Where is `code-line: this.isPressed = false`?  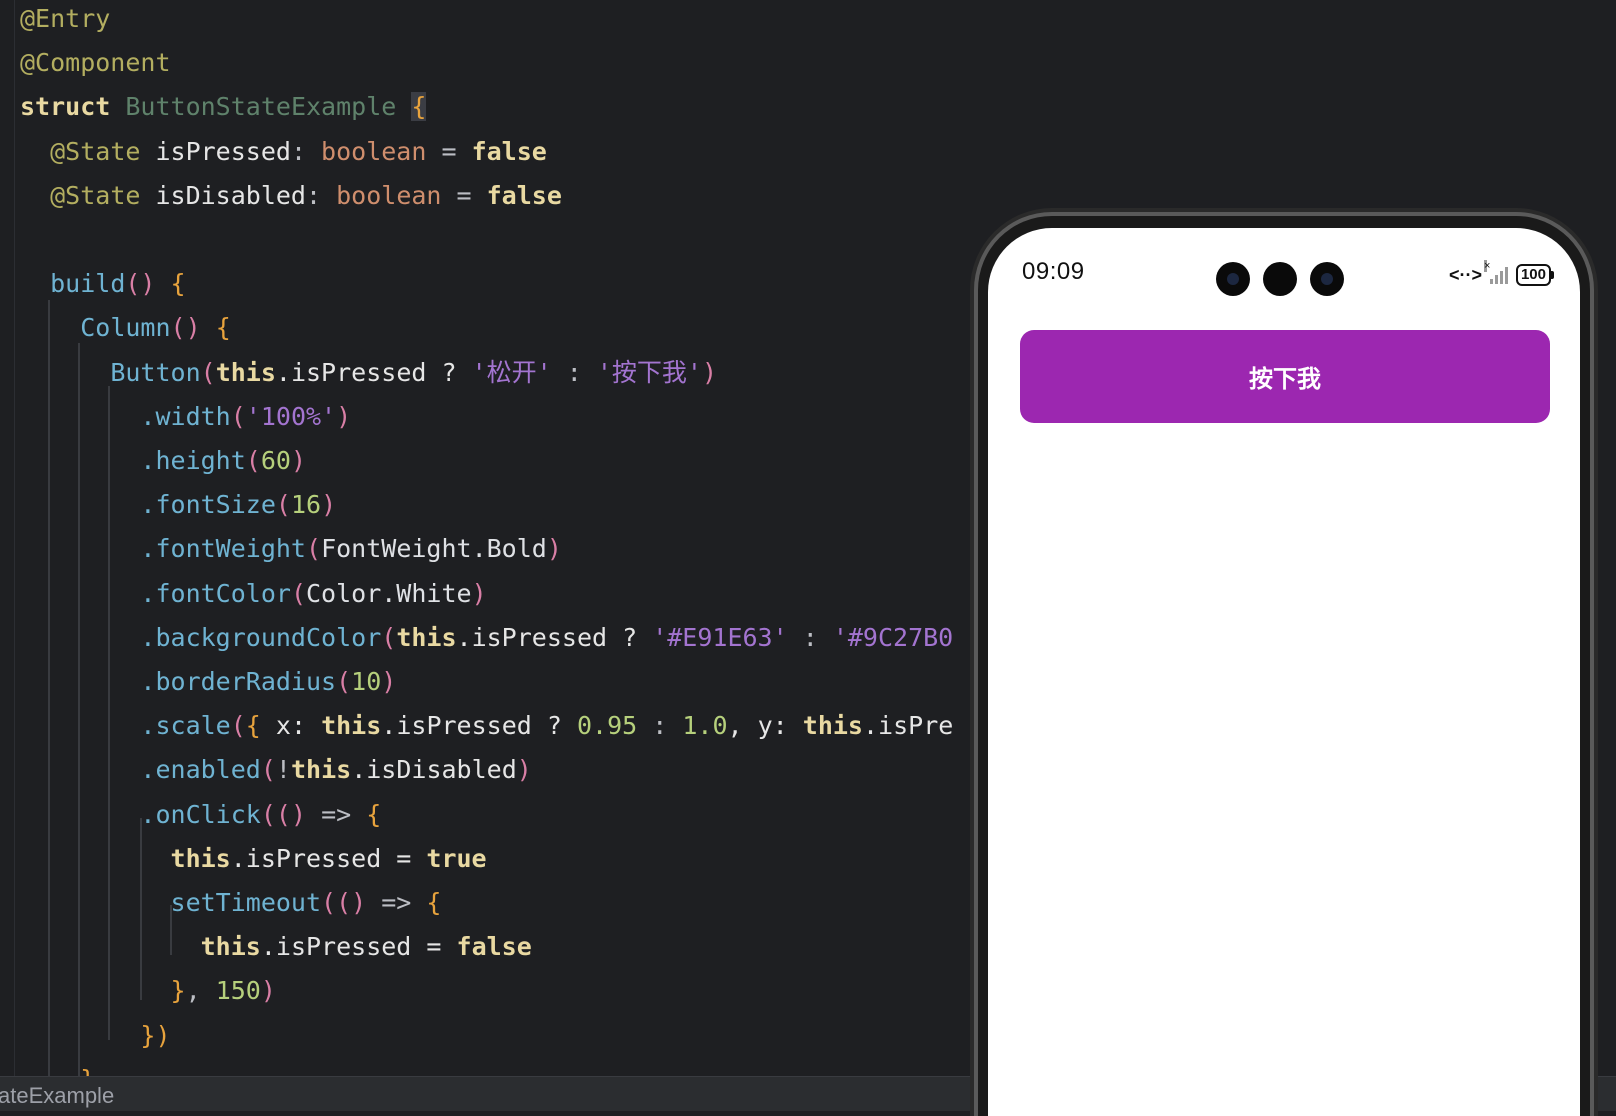
code-line: this.isPressed = false is located at coordinates (276, 947).